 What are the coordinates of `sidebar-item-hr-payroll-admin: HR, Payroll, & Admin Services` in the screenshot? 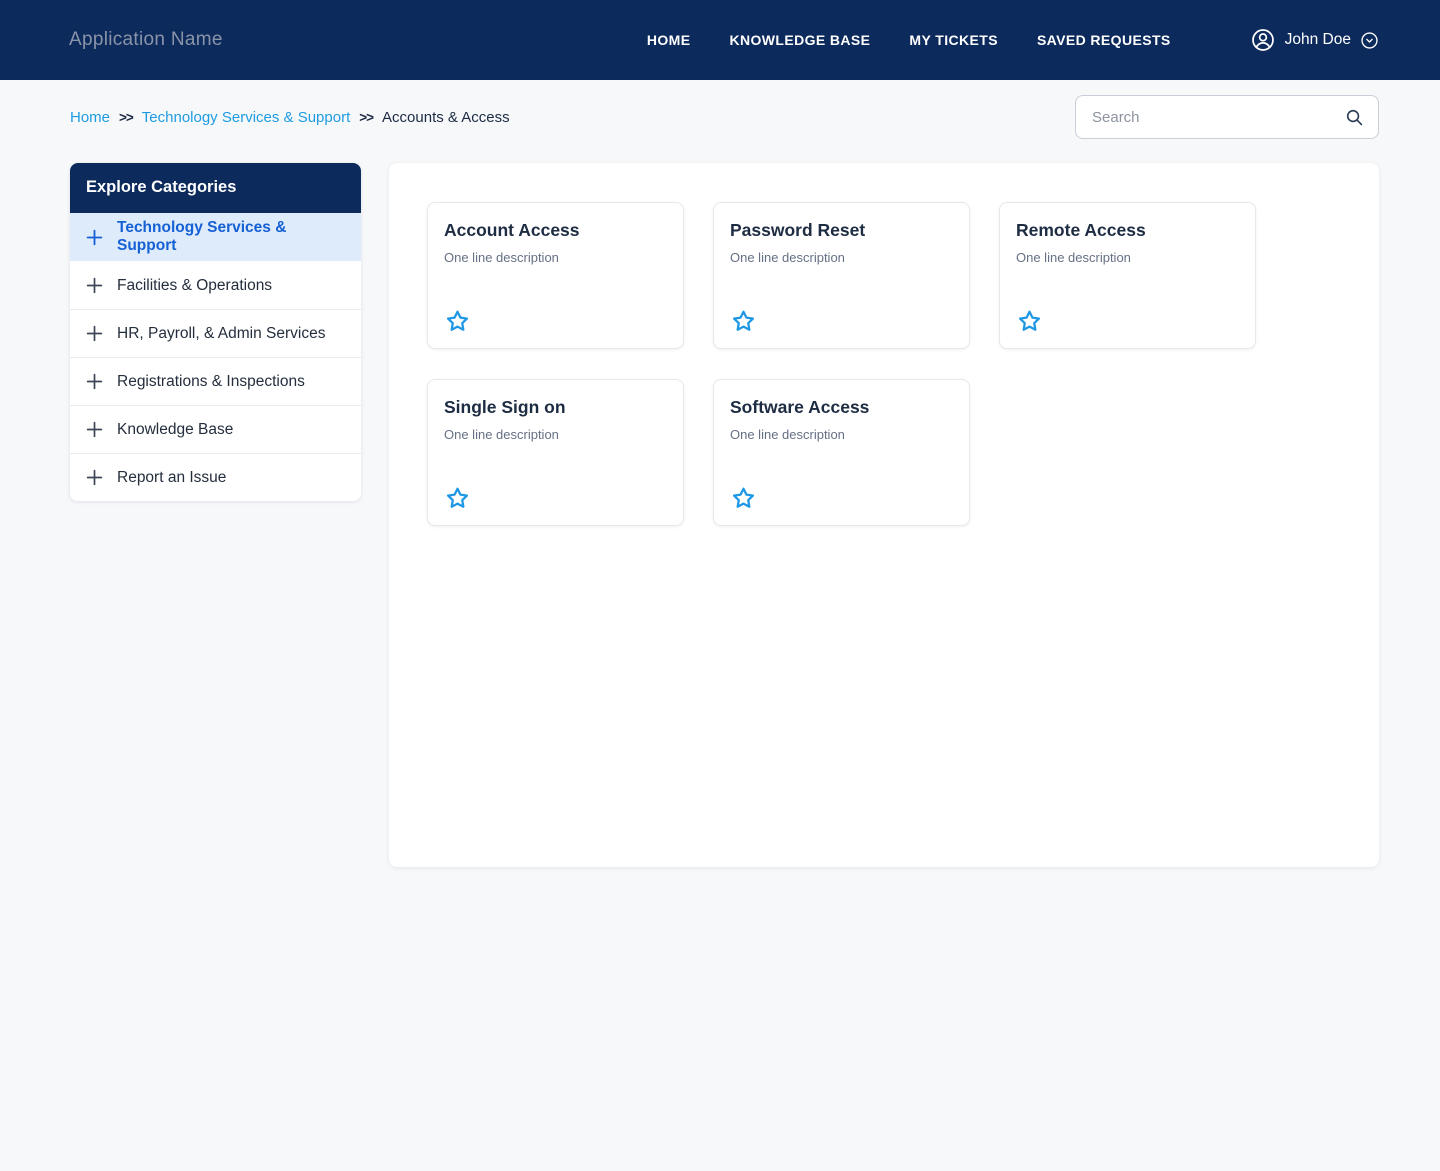 It's located at (215, 333).